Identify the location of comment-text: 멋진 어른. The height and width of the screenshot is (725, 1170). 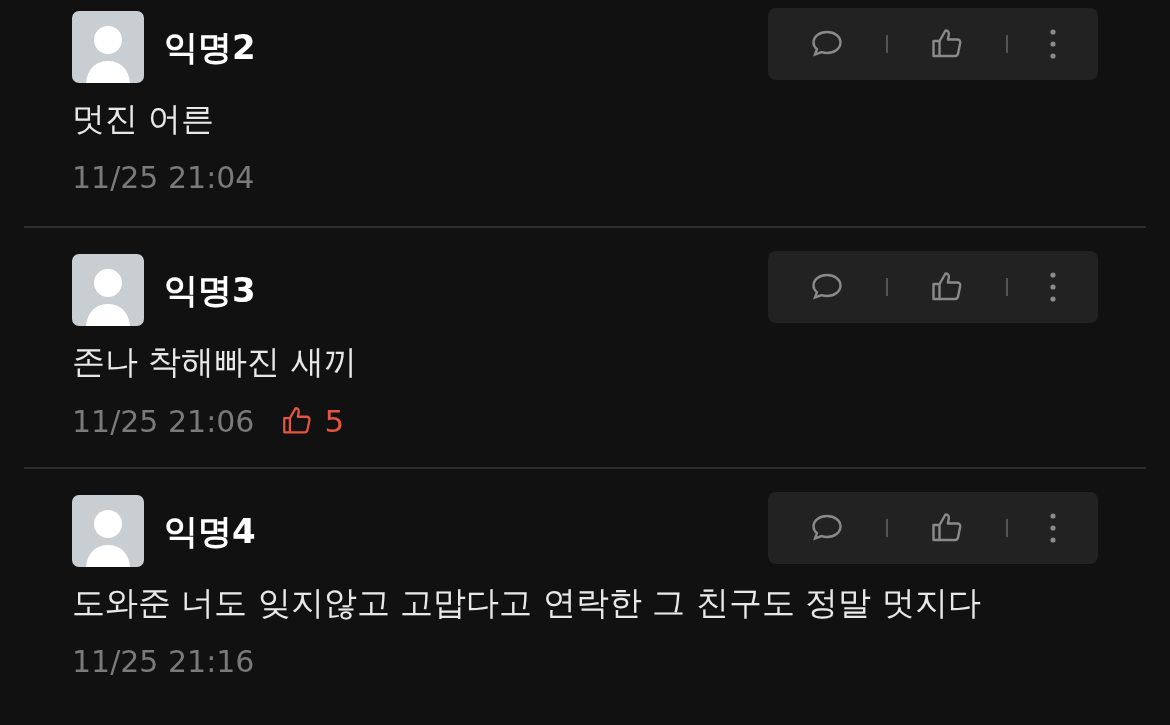
(144, 119).